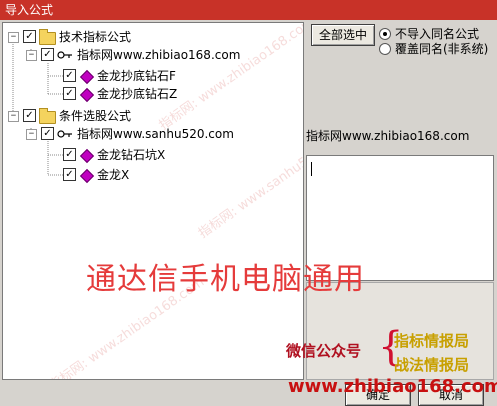  I want to click on text-caret, so click(311, 169).